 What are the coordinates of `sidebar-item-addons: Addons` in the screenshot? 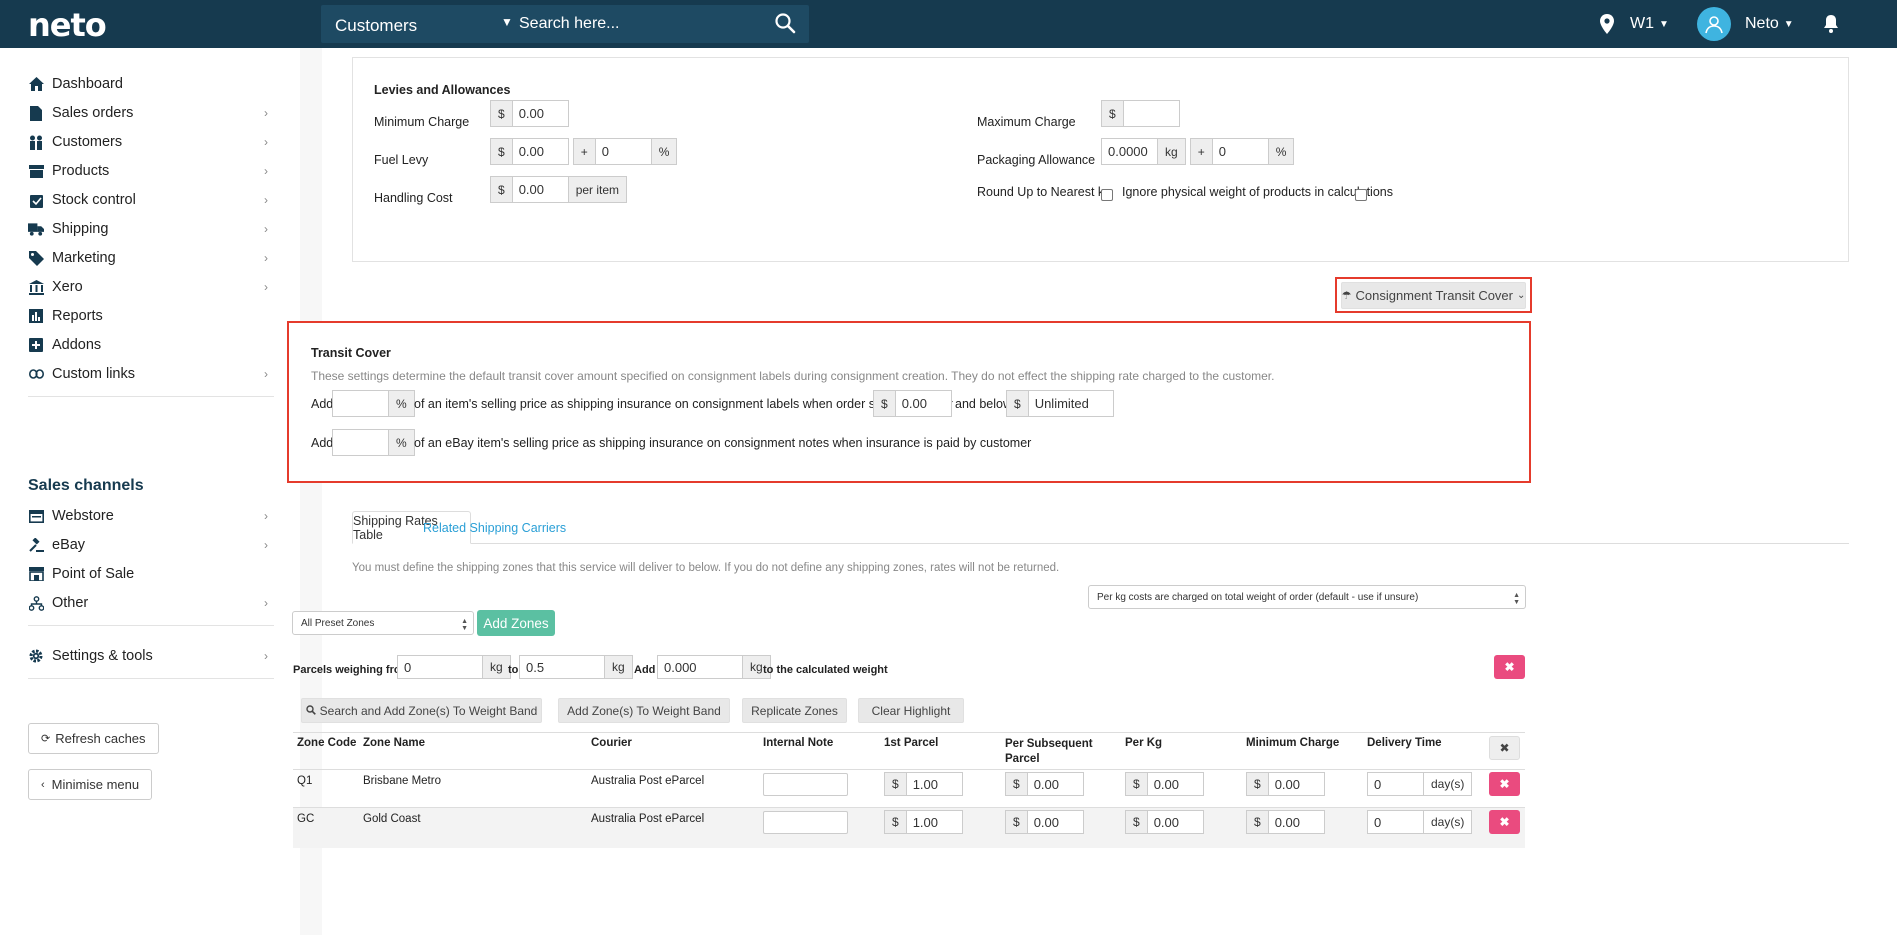 It's located at (148, 345).